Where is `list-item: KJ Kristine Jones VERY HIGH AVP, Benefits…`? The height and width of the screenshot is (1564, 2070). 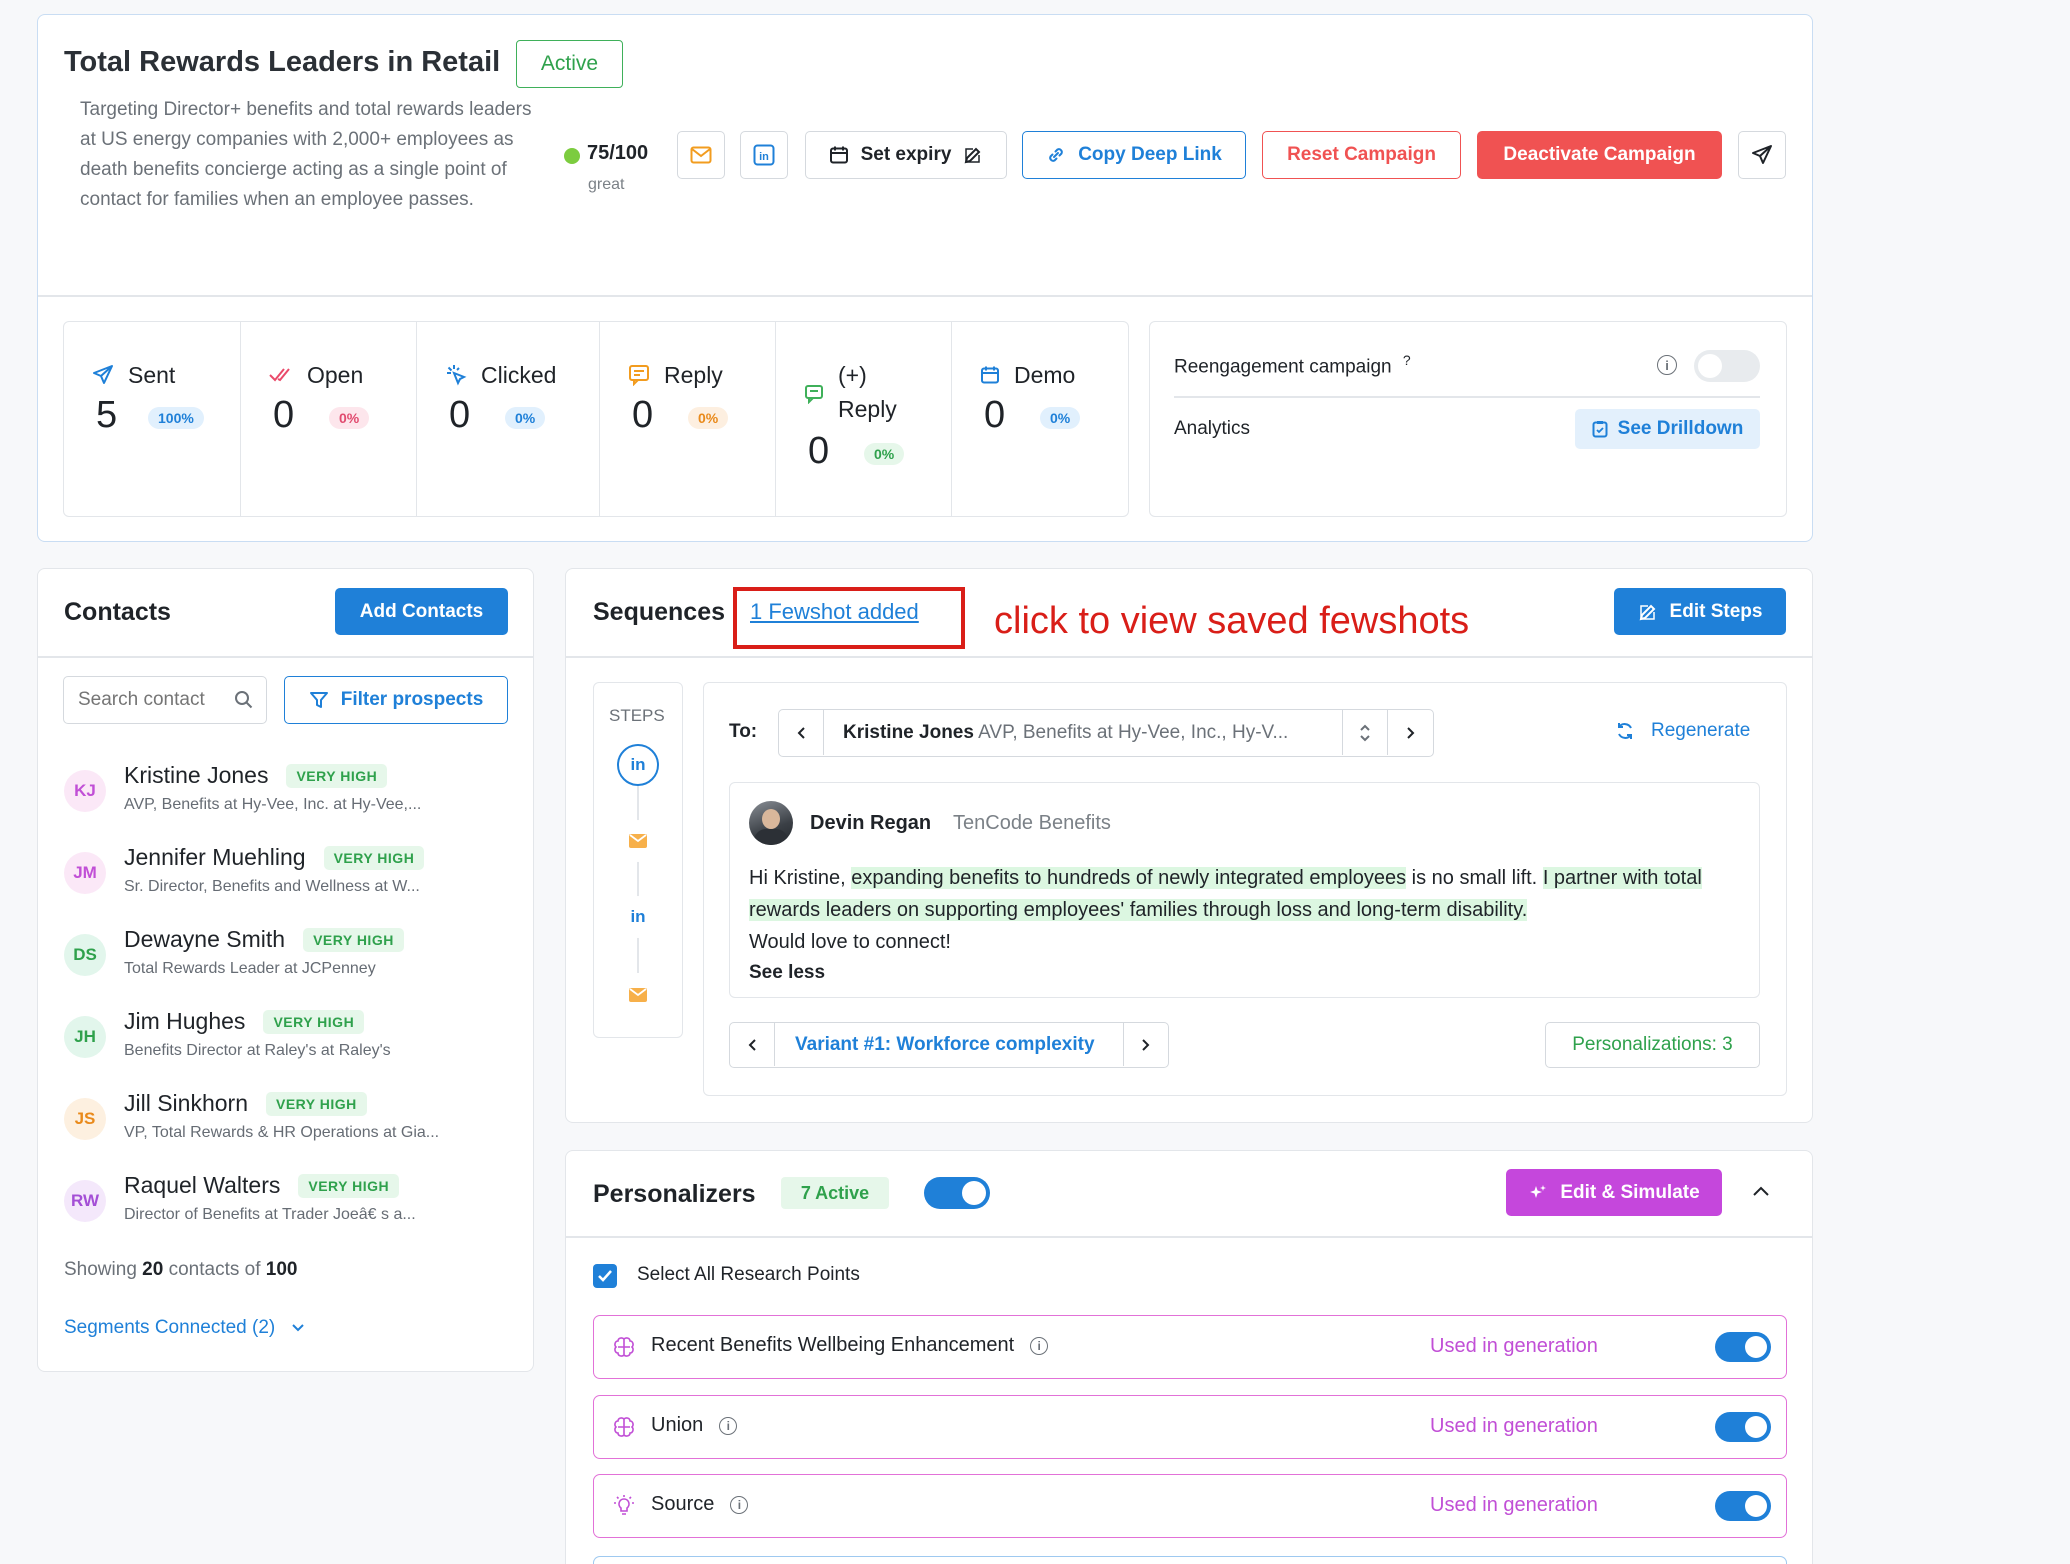
list-item: KJ Kristine Jones VERY HIGH AVP, Benefits… is located at coordinates (294, 794).